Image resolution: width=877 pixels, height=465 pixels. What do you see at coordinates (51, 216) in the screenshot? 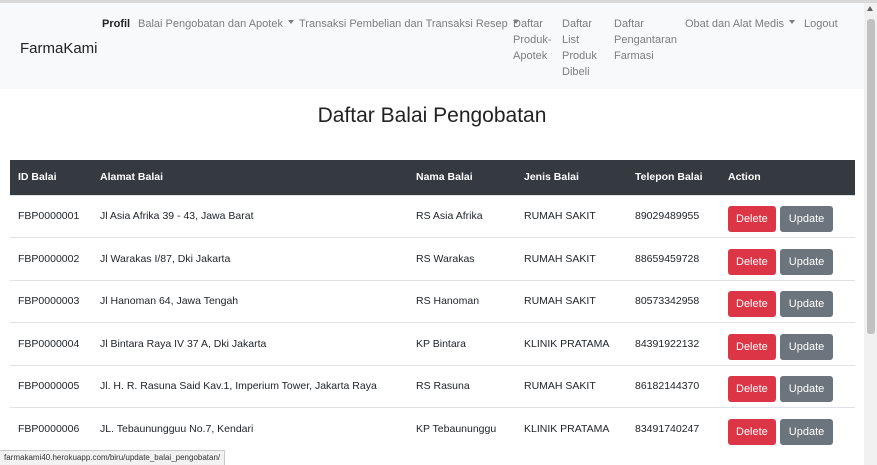
I see `cell-id: FBP0000001` at bounding box center [51, 216].